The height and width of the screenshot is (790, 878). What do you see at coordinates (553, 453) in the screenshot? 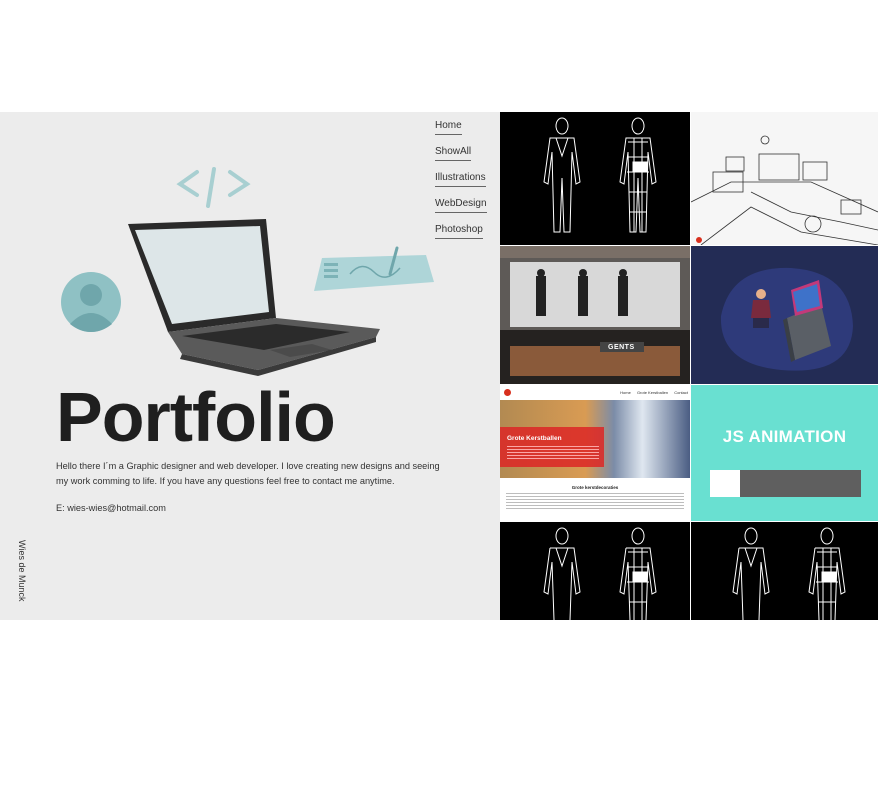
I see `website-hero-text` at bounding box center [553, 453].